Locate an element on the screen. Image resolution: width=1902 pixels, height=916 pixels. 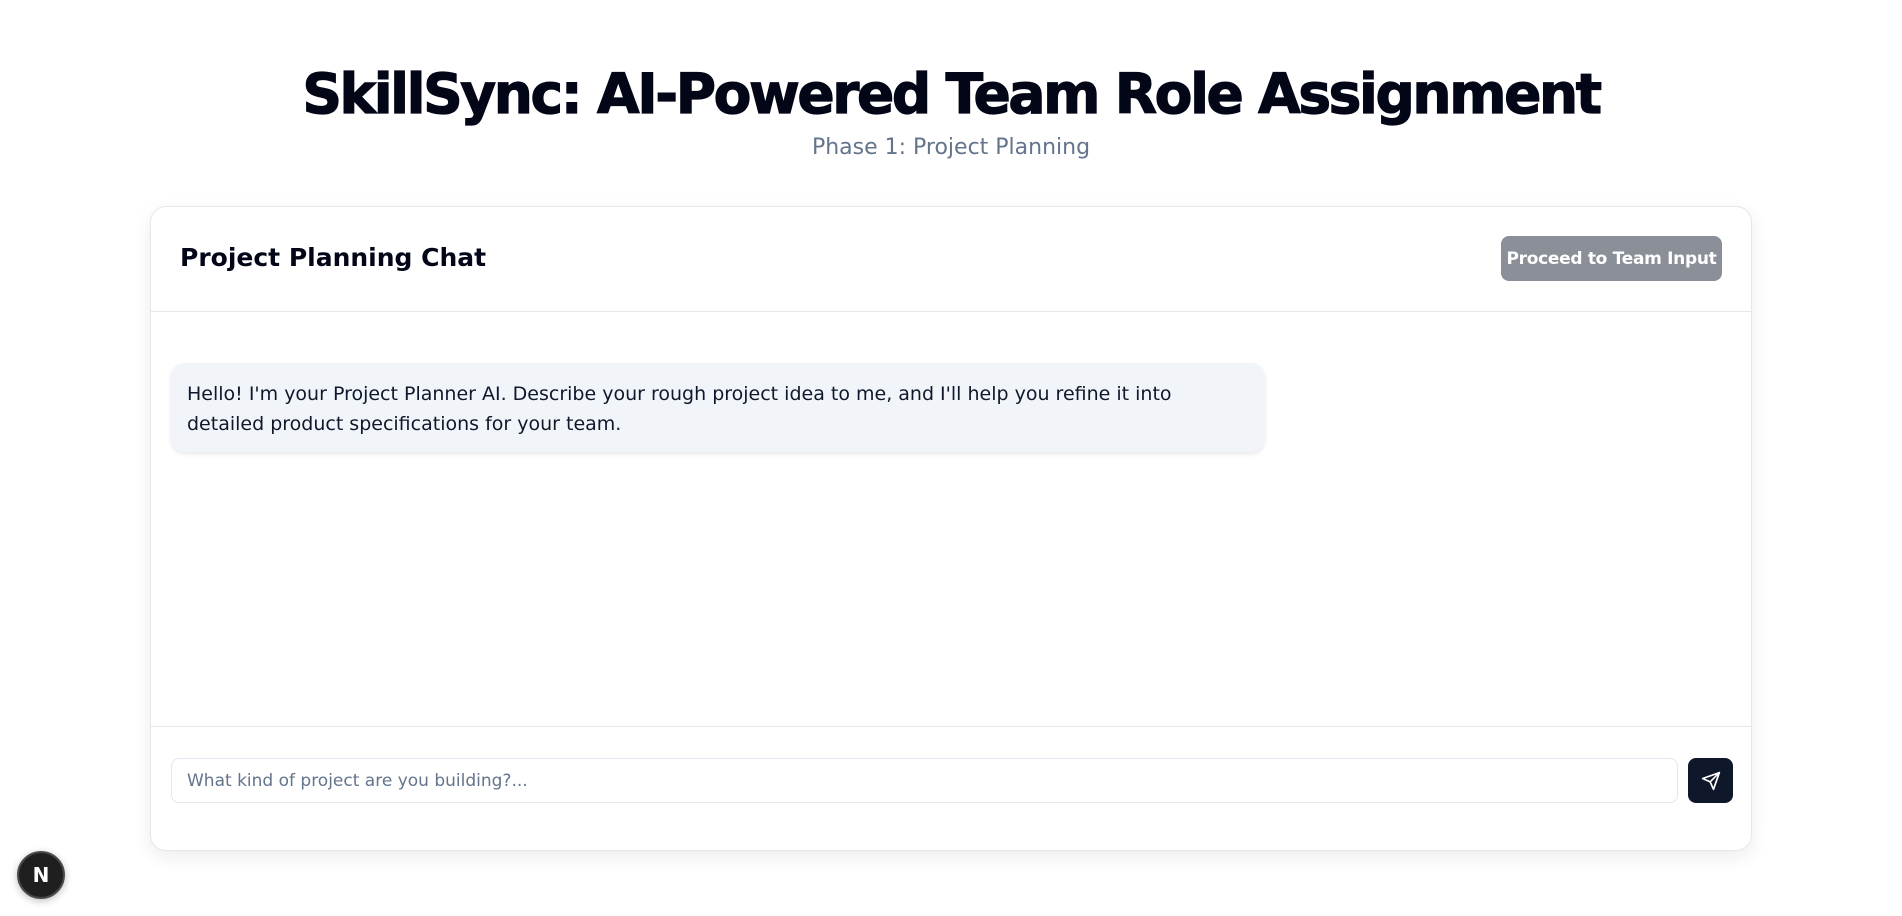
page-subtitle: Phase 1: Project Planning is located at coordinates (951, 147).